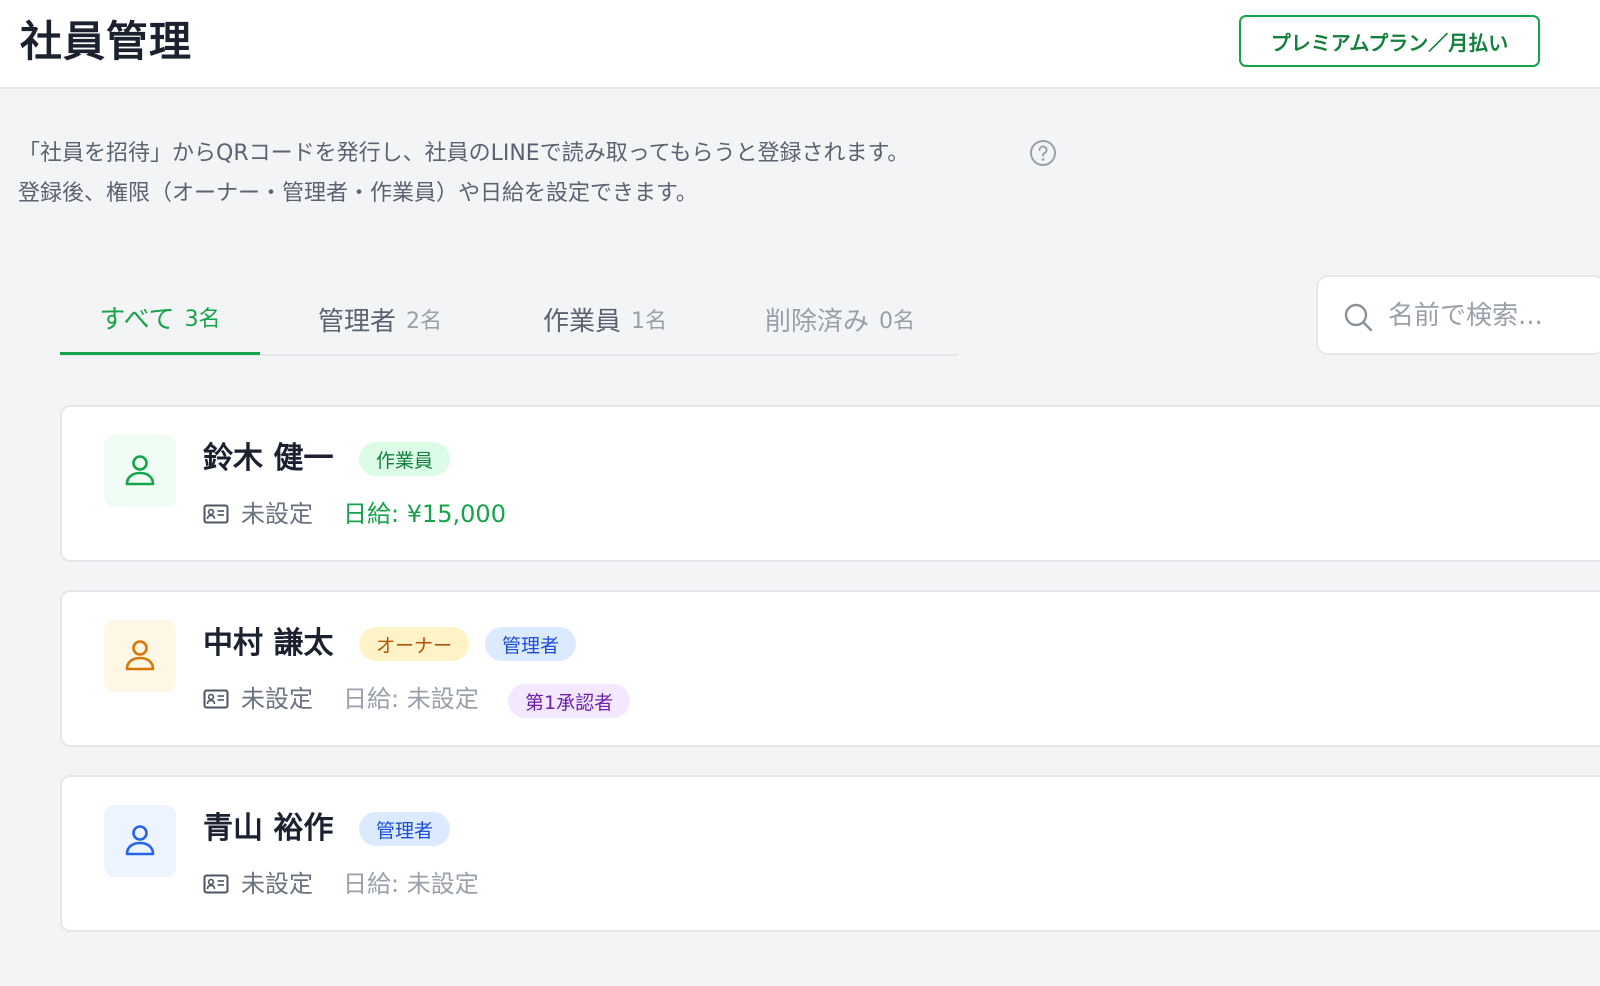 The width and height of the screenshot is (1600, 986). What do you see at coordinates (414, 644) in the screenshot?
I see `role-badge-owner: オーナー` at bounding box center [414, 644].